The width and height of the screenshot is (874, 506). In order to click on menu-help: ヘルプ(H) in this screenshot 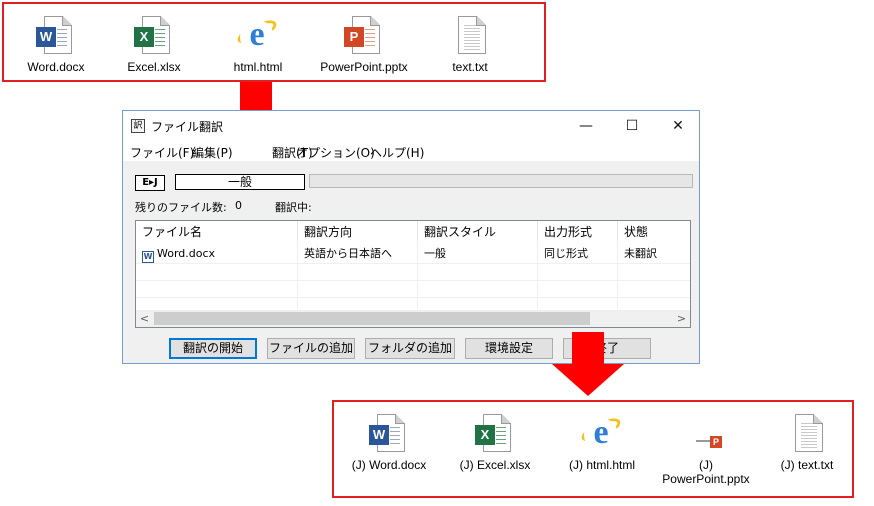, I will do `click(397, 152)`.